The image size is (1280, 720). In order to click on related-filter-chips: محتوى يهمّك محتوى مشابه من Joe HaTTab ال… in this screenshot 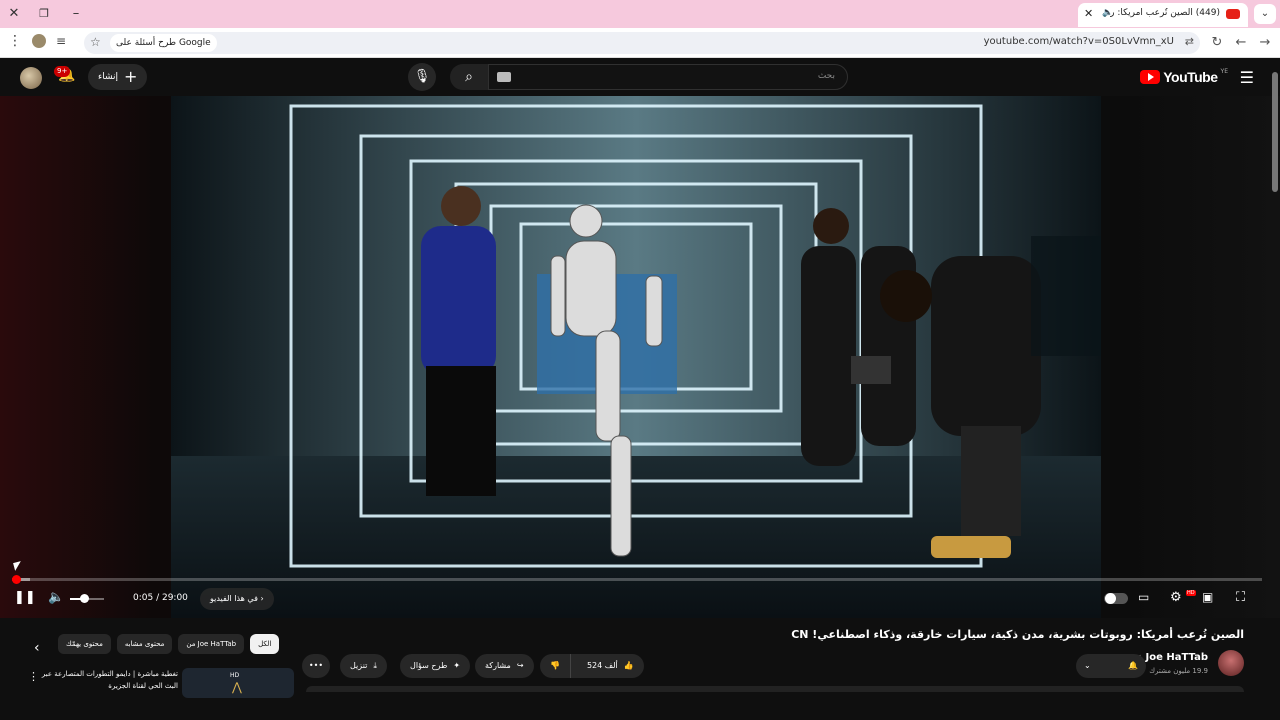, I will do `click(169, 644)`.